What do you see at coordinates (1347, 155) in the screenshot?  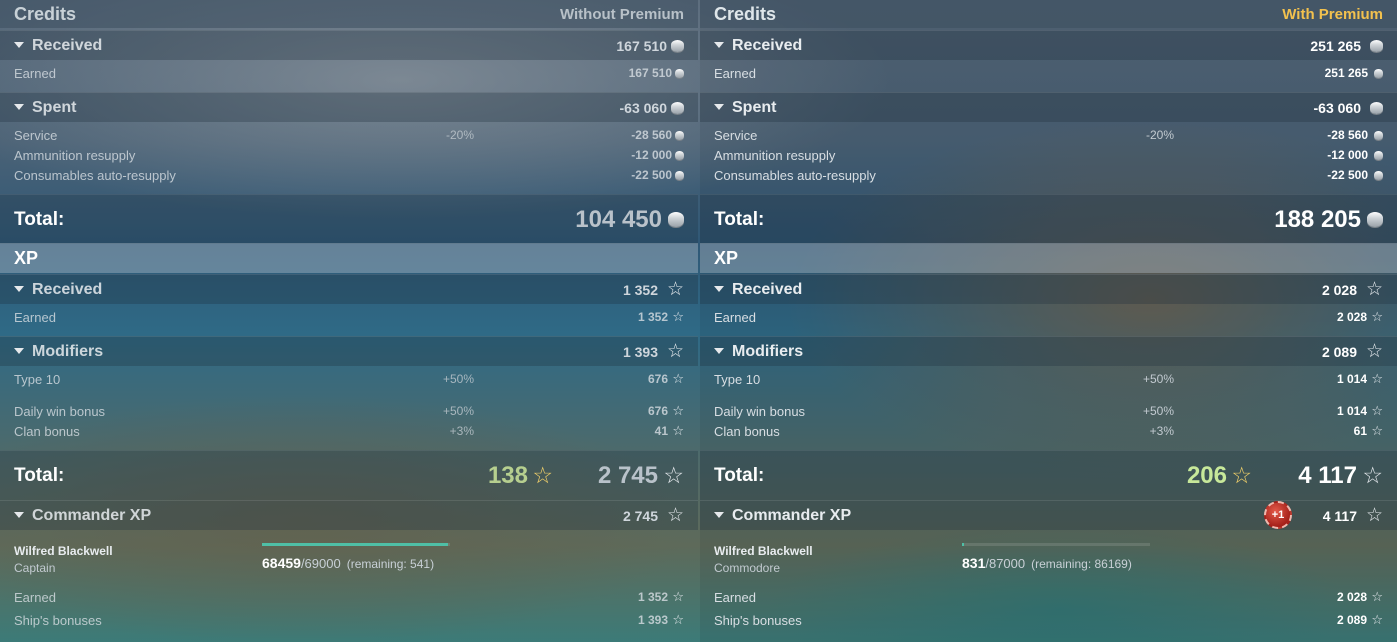 I see `row-value: -12 000` at bounding box center [1347, 155].